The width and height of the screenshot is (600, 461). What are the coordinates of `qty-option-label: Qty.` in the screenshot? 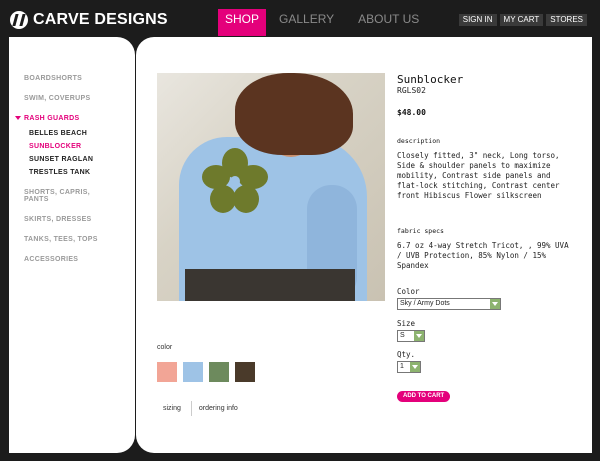 It's located at (406, 354).